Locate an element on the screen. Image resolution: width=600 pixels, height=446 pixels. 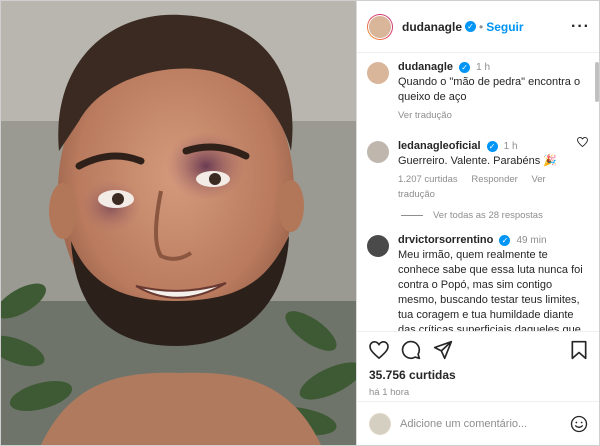
bookmark-icon is located at coordinates (579, 350).